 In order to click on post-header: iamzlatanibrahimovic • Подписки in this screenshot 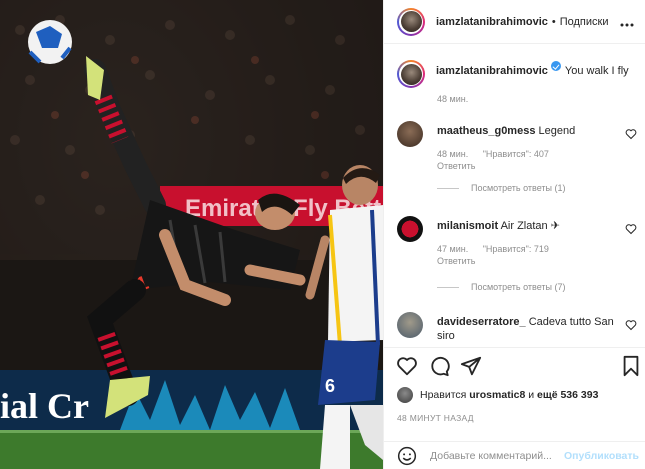, I will do `click(514, 22)`.